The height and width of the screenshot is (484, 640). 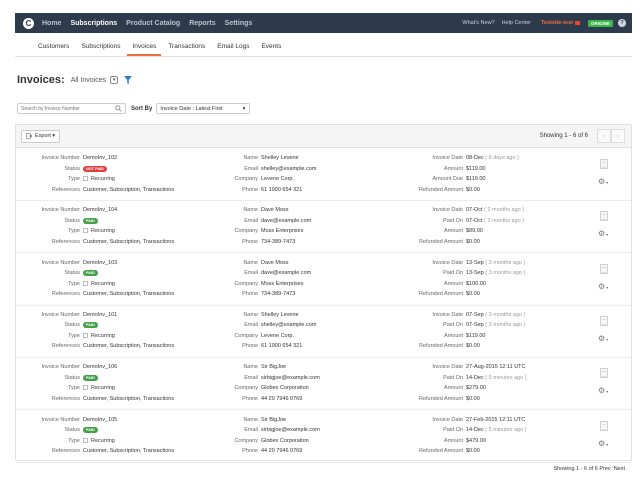 What do you see at coordinates (74, 158) in the screenshot?
I see `invoice-number-field: Invoice Number DemoInv_102` at bounding box center [74, 158].